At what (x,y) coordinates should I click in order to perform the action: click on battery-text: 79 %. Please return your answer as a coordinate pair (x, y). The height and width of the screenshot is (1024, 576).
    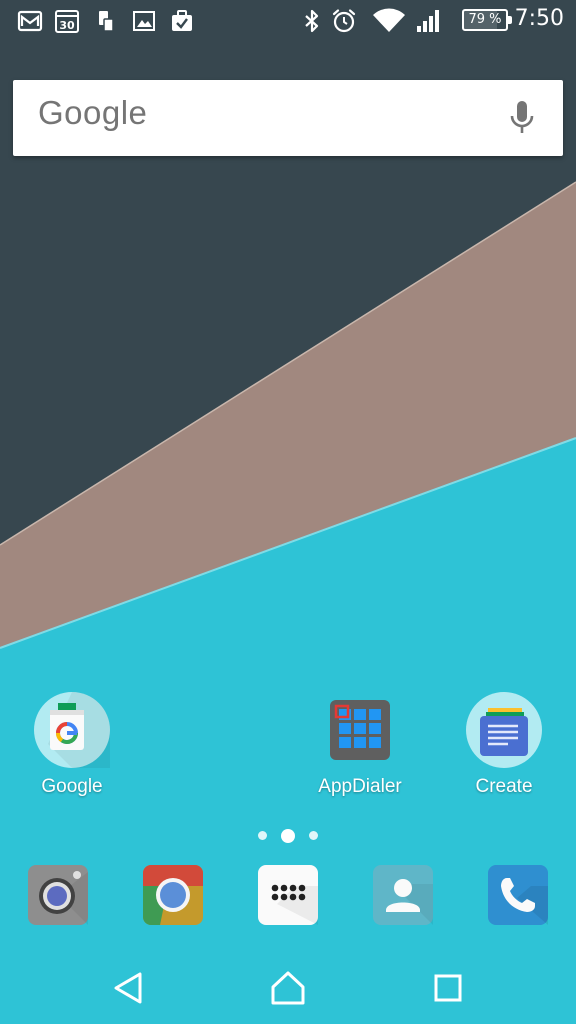
    Looking at the image, I should click on (485, 19).